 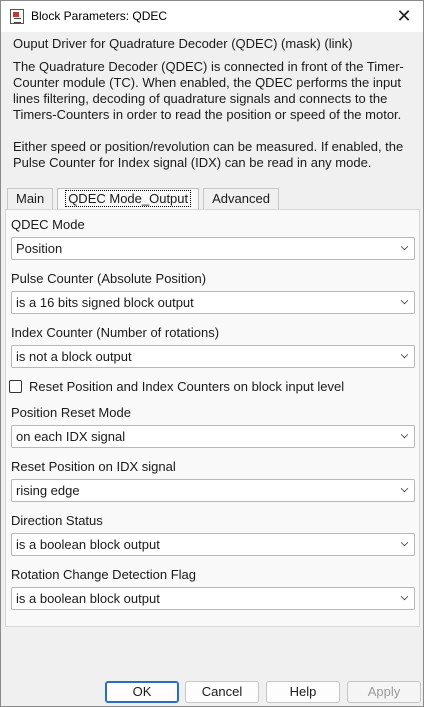 I want to click on pulse-counter-select: is a 16 bits signed block output, so click(x=213, y=302).